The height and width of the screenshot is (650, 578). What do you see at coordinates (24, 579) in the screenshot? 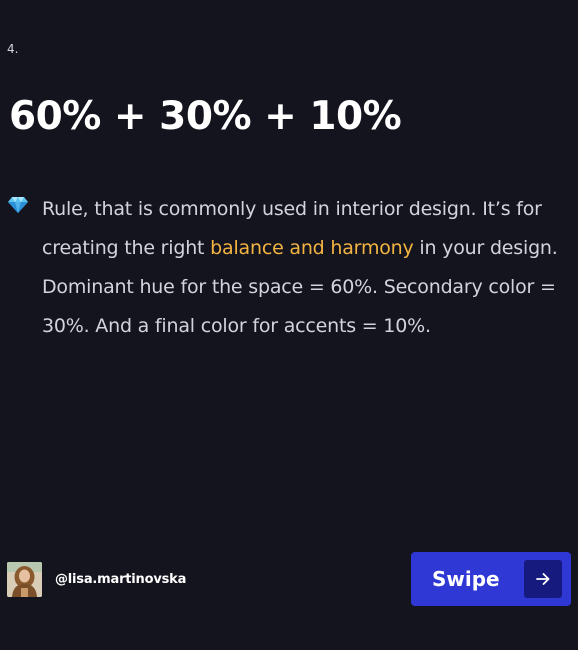
I see `avatar` at bounding box center [24, 579].